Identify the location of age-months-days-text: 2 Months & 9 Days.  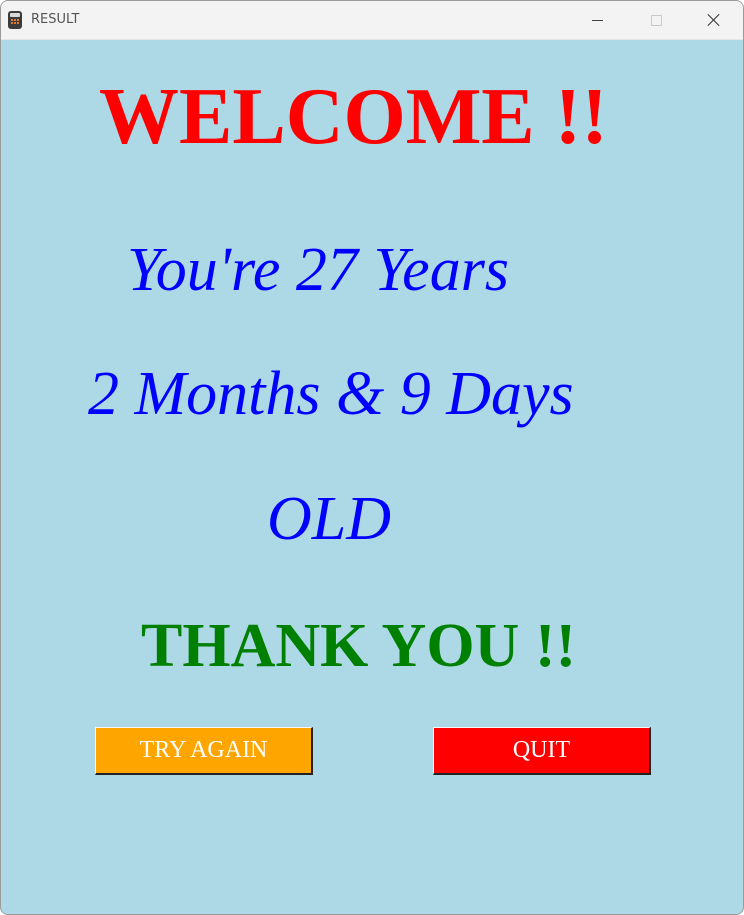
(331, 394).